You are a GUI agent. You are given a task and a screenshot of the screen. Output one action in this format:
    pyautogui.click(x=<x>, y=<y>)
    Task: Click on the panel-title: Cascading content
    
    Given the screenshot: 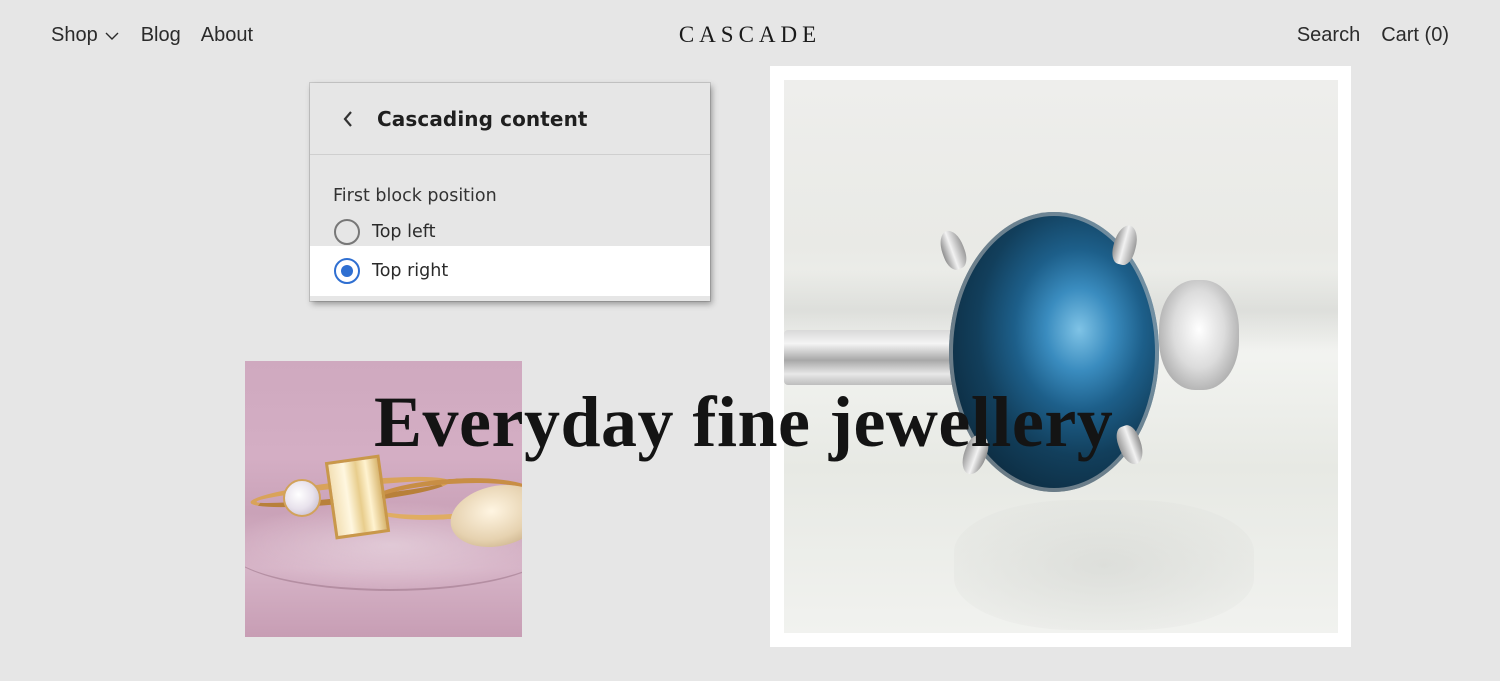 What is the action you would take?
    pyautogui.click(x=482, y=118)
    